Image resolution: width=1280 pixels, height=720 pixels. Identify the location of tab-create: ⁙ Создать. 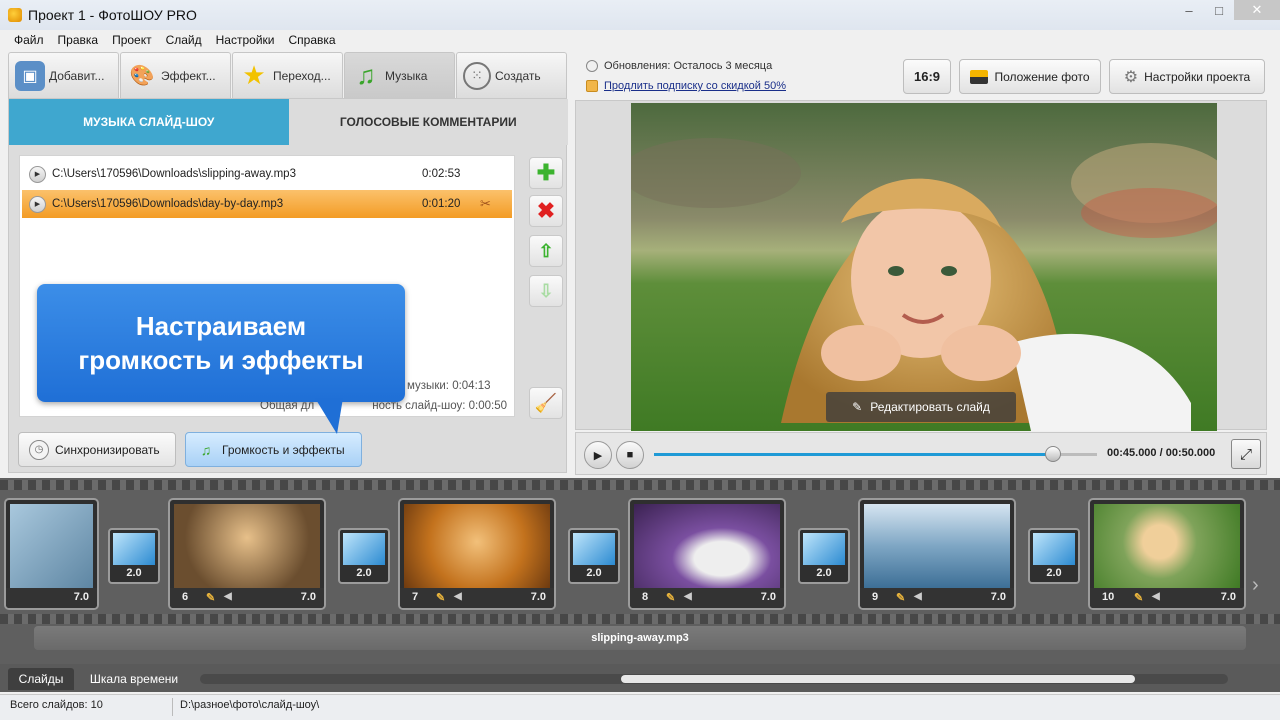
(511, 75).